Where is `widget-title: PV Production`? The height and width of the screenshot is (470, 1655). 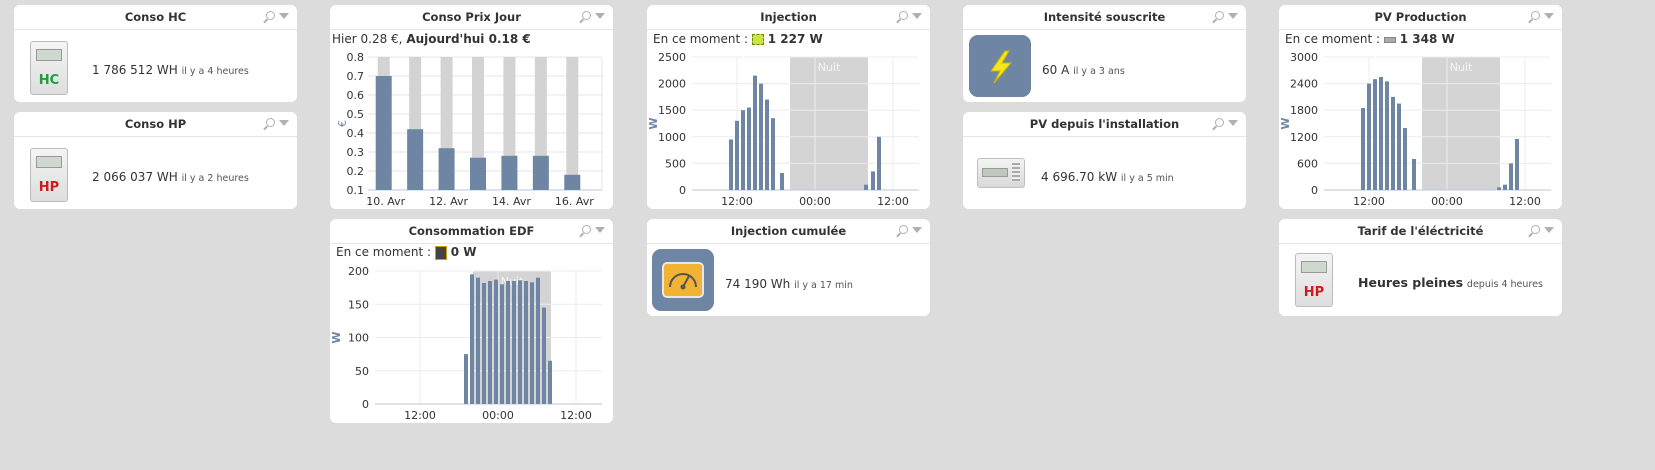
widget-title: PV Production is located at coordinates (1420, 17).